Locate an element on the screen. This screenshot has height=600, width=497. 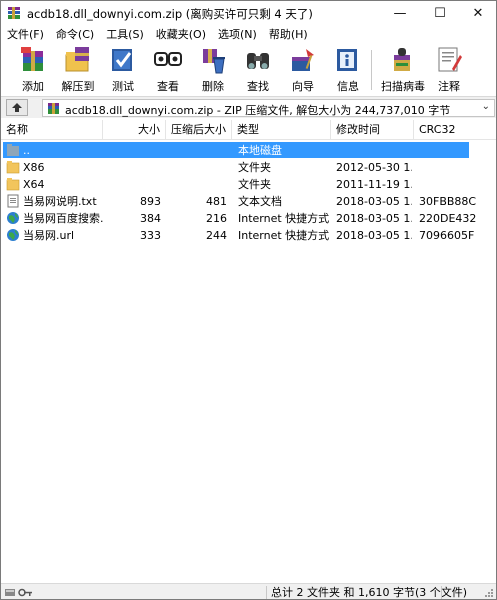
info-button: 信息 is located at coordinates (348, 69).